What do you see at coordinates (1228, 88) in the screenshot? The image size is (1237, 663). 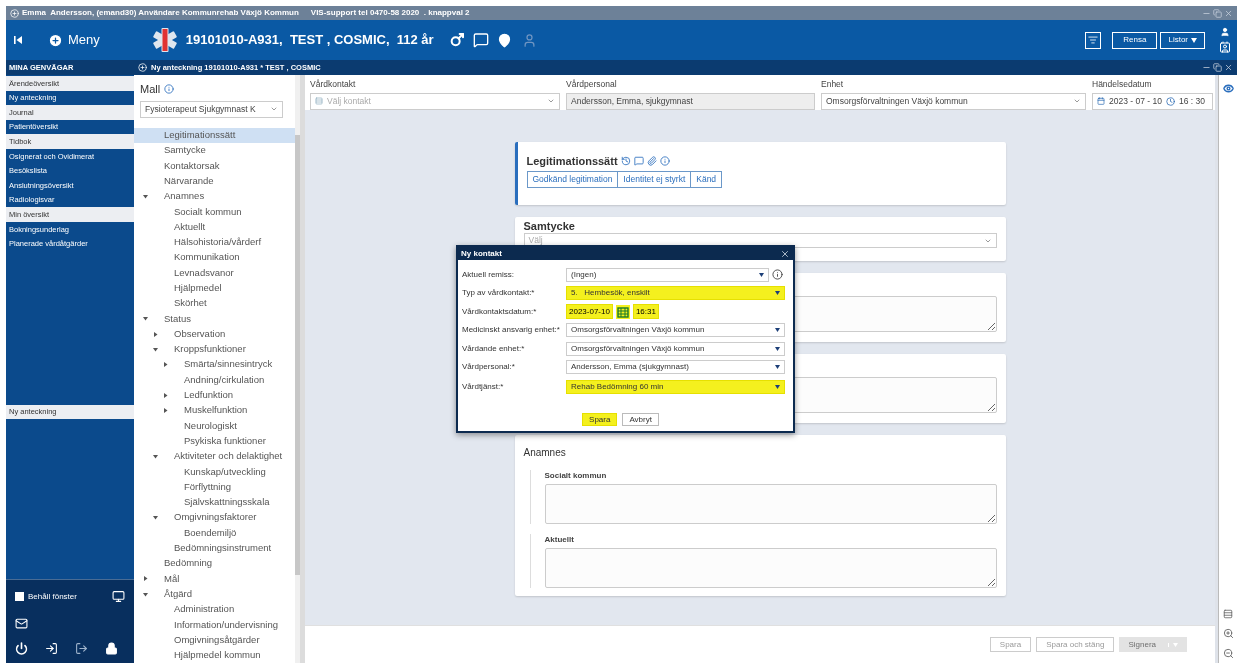 I see `eye-icon` at bounding box center [1228, 88].